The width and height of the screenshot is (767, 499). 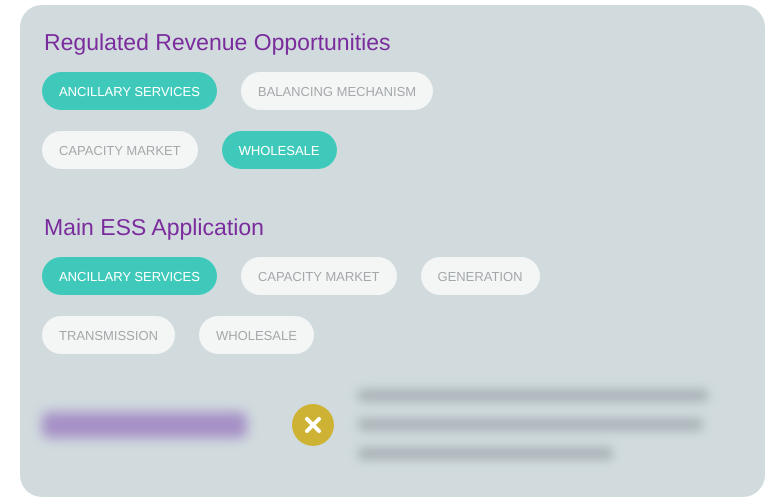 I want to click on cross-icon, so click(x=313, y=425).